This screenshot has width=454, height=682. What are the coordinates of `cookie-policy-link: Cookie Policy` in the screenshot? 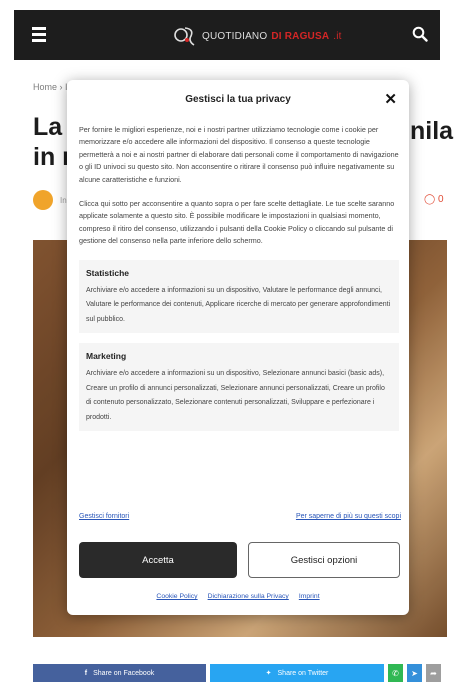 It's located at (176, 596).